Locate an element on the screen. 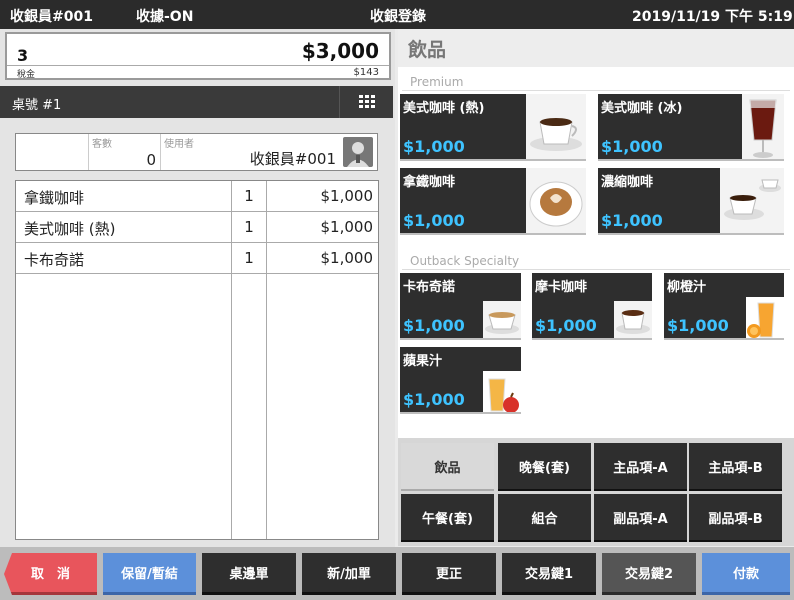 The width and height of the screenshot is (794, 600). list-item: 卡布奇諾 1 $1,000 is located at coordinates (197, 258).